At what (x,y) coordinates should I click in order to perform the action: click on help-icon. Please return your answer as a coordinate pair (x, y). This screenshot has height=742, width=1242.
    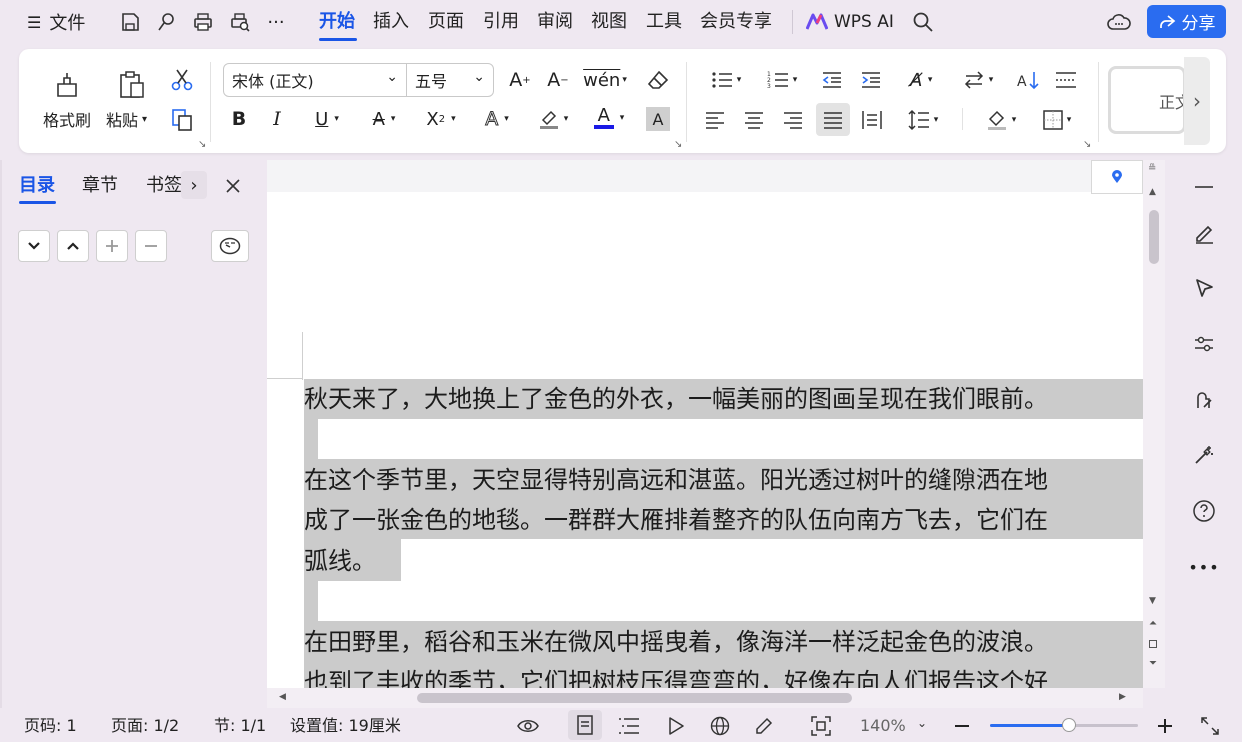
    Looking at the image, I should click on (1204, 511).